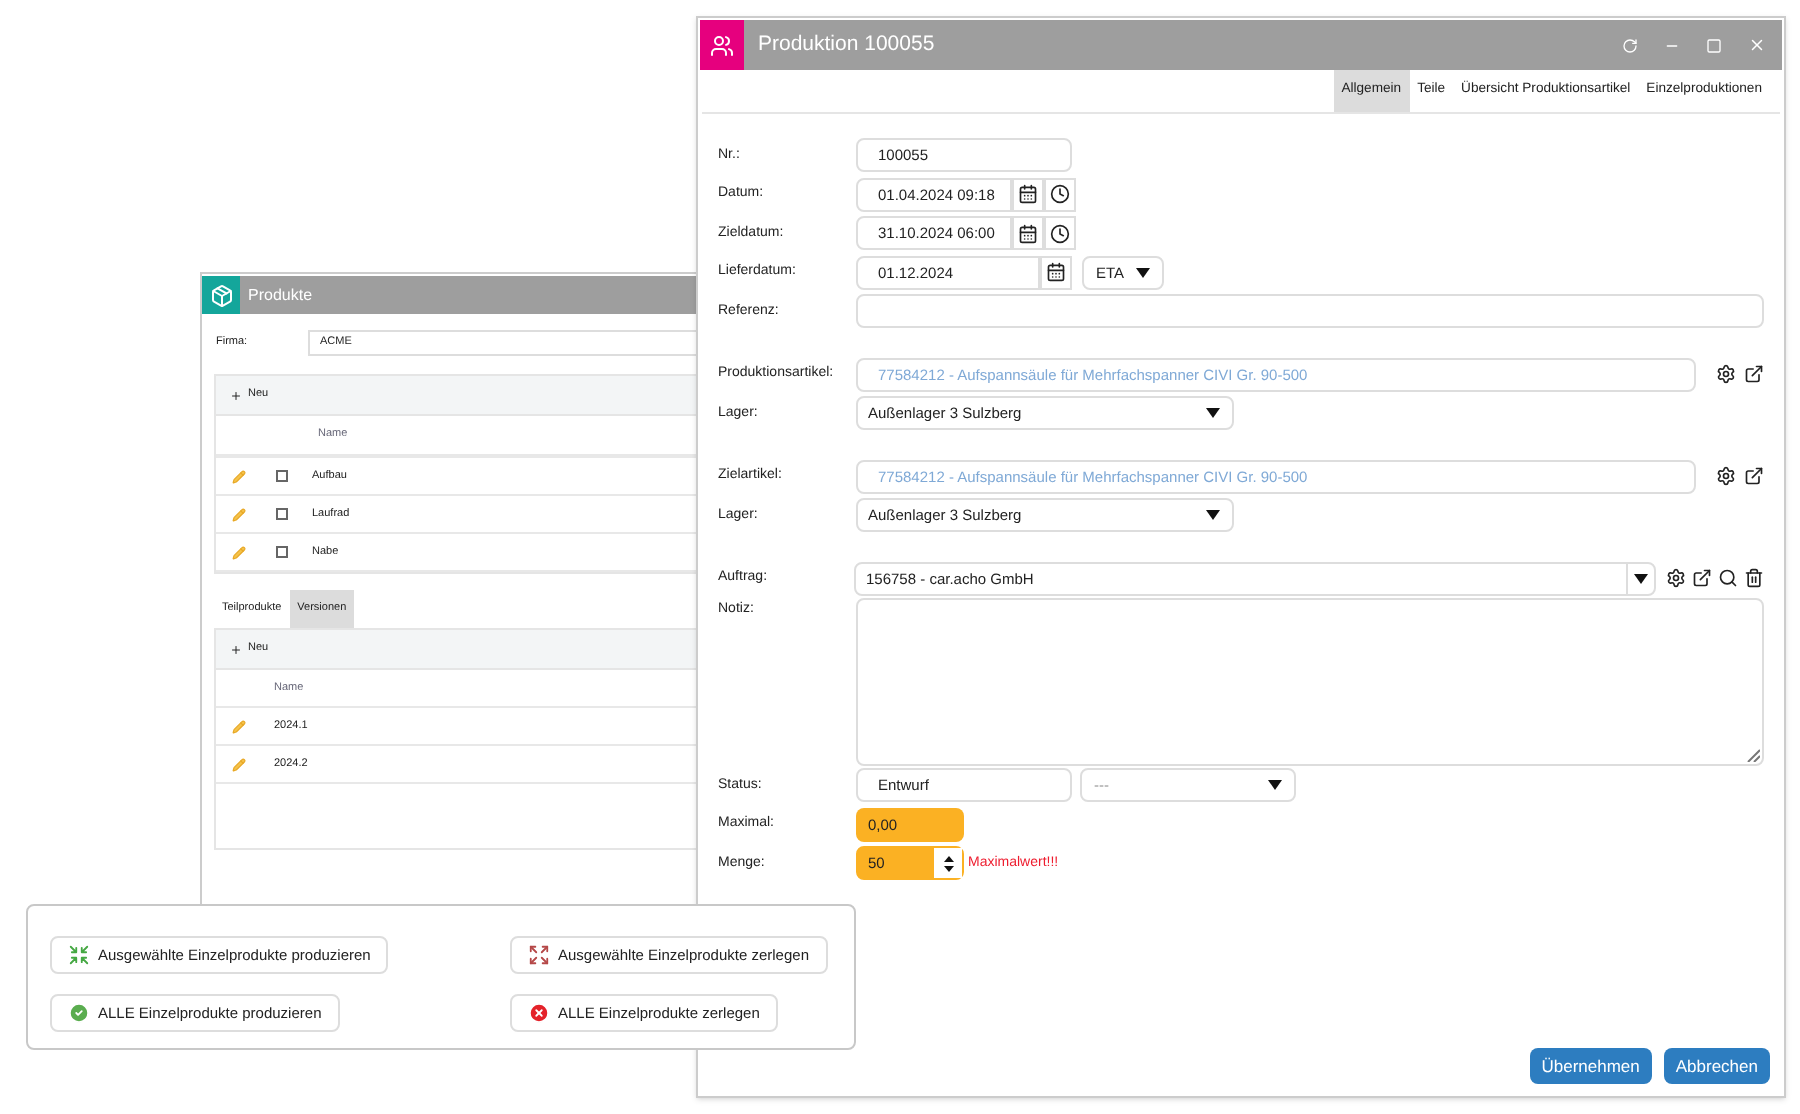  I want to click on window-title: Produkte, so click(280, 295).